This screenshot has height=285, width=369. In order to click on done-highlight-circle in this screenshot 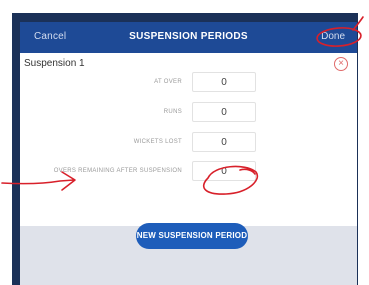, I will do `click(339, 37)`.